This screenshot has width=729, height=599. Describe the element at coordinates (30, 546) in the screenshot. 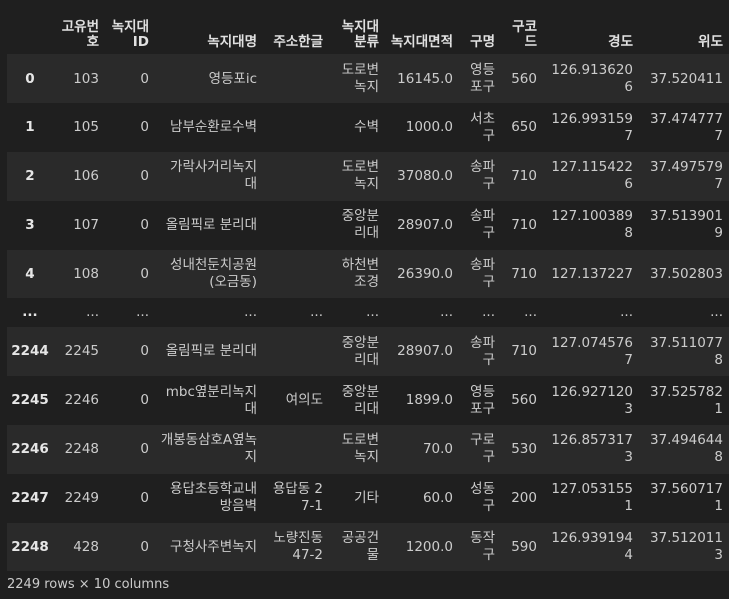

I see `row-index: 2248` at that location.